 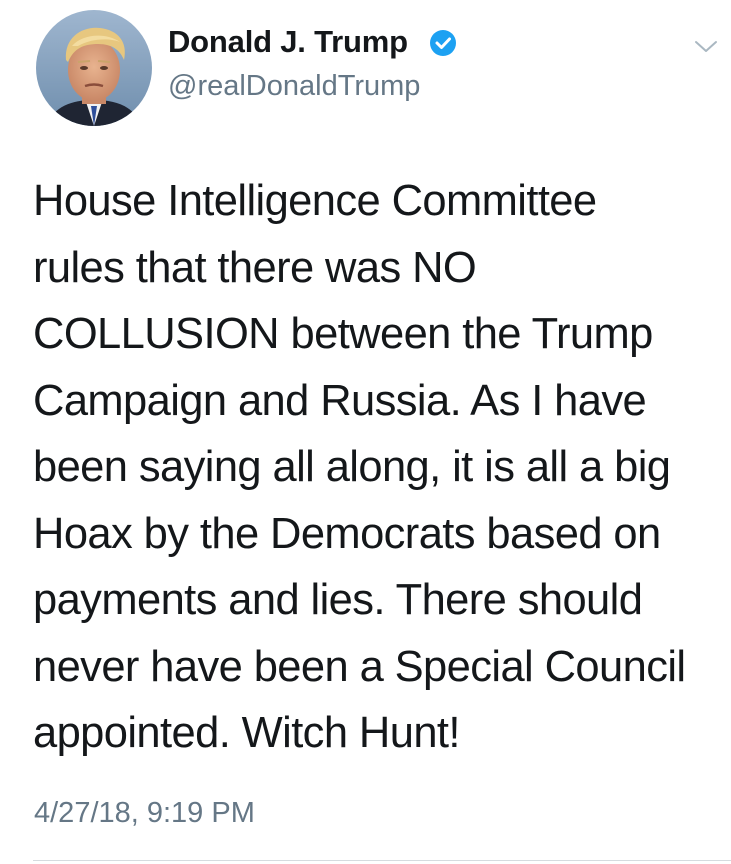 What do you see at coordinates (352, 467) in the screenshot?
I see `tweet-text-line: been saying all along, it is all a big` at bounding box center [352, 467].